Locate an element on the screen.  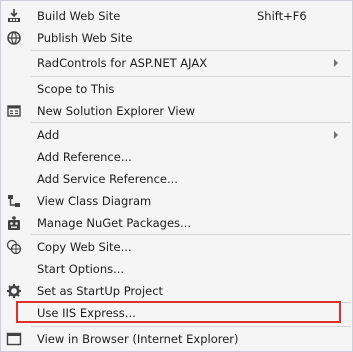
class-diagram-icon is located at coordinates (14, 201).